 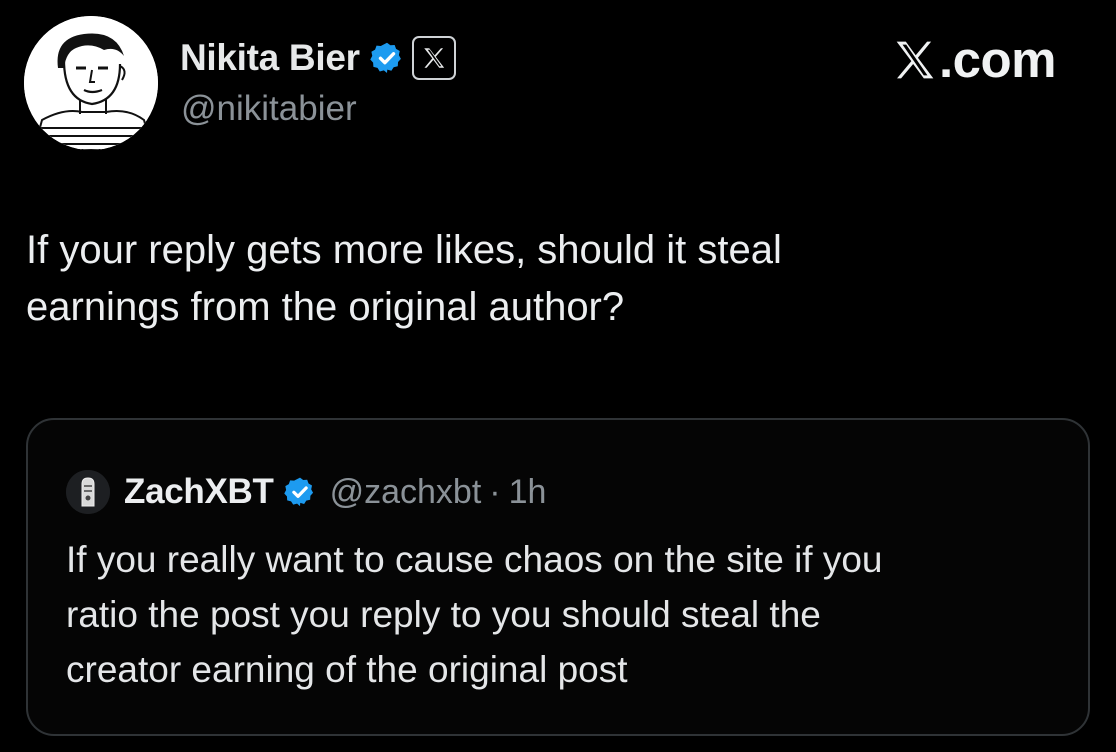 I want to click on author-name-row: Nikita Bier, so click(x=318, y=58).